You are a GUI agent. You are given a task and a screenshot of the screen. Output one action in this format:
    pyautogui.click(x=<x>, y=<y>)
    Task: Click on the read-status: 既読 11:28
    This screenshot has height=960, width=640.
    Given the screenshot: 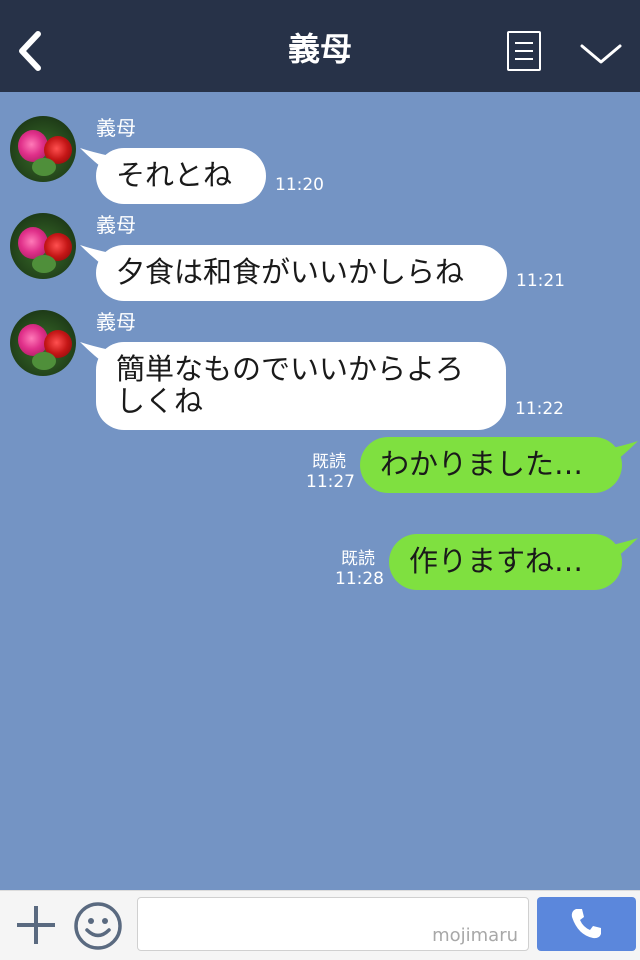 What is the action you would take?
    pyautogui.click(x=359, y=569)
    